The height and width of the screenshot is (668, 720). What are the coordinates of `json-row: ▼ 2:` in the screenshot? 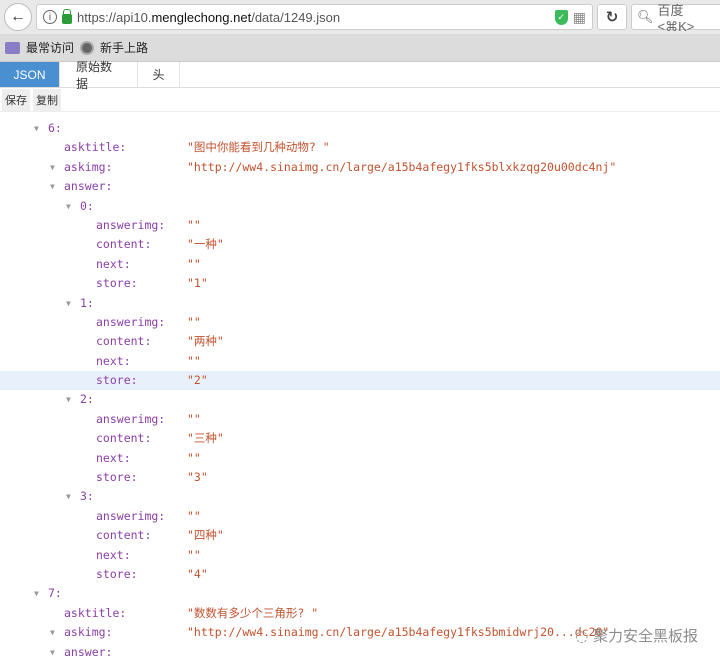 It's located at (360, 399).